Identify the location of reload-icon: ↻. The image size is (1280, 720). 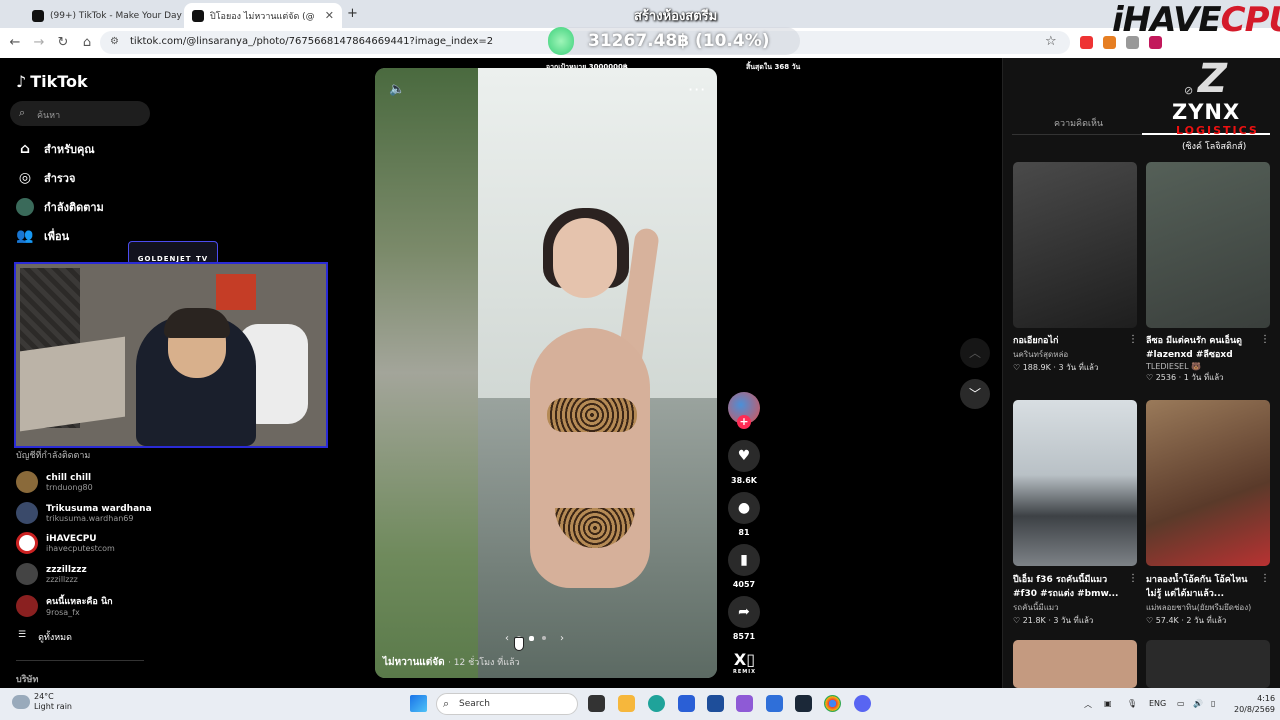
(63, 43).